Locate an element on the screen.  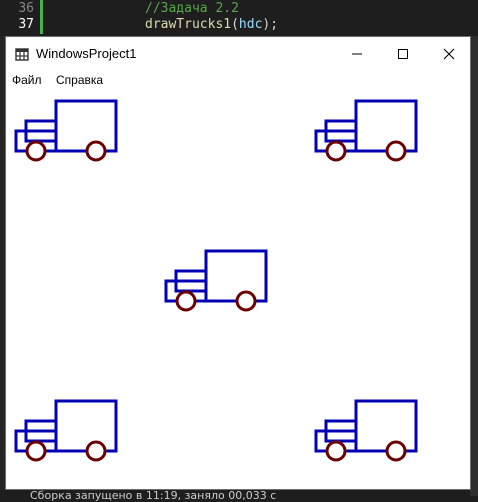
window-title: WindowsProject1 is located at coordinates (86, 53).